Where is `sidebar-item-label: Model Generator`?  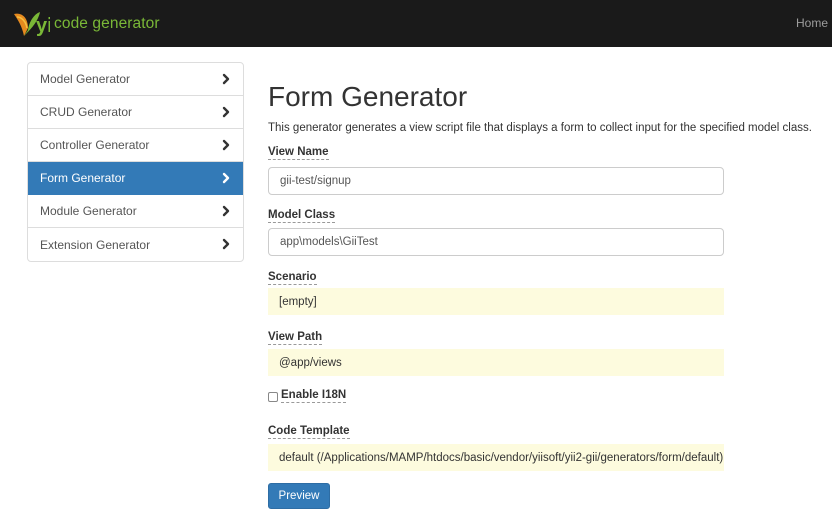
sidebar-item-label: Model Generator is located at coordinates (85, 79).